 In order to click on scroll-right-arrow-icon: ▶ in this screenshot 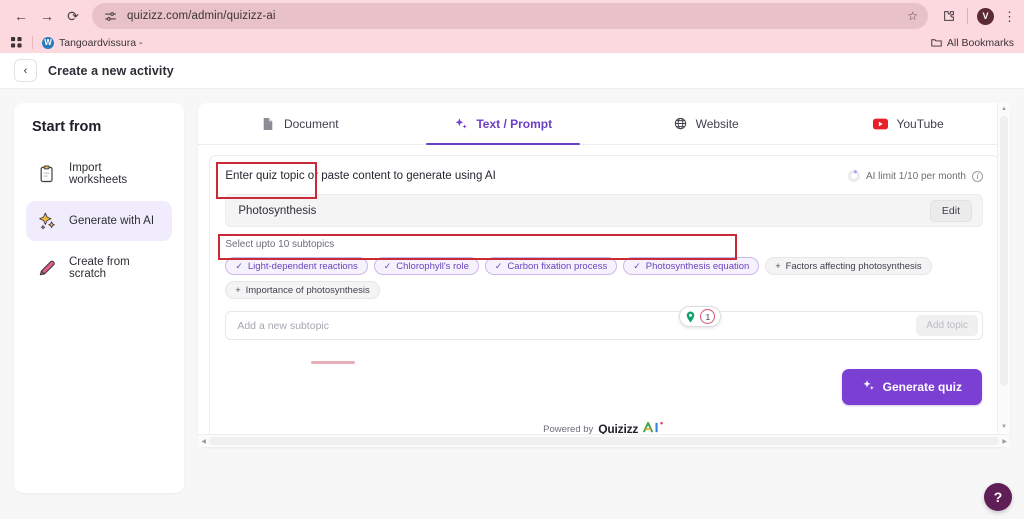, I will do `click(1004, 441)`.